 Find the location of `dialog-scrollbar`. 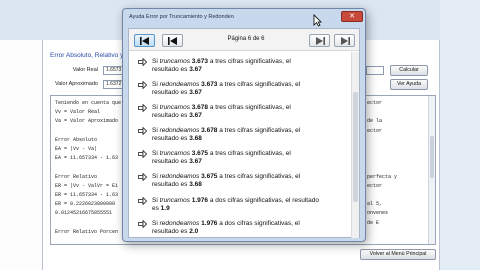

dialog-scrollbar is located at coordinates (355, 145).